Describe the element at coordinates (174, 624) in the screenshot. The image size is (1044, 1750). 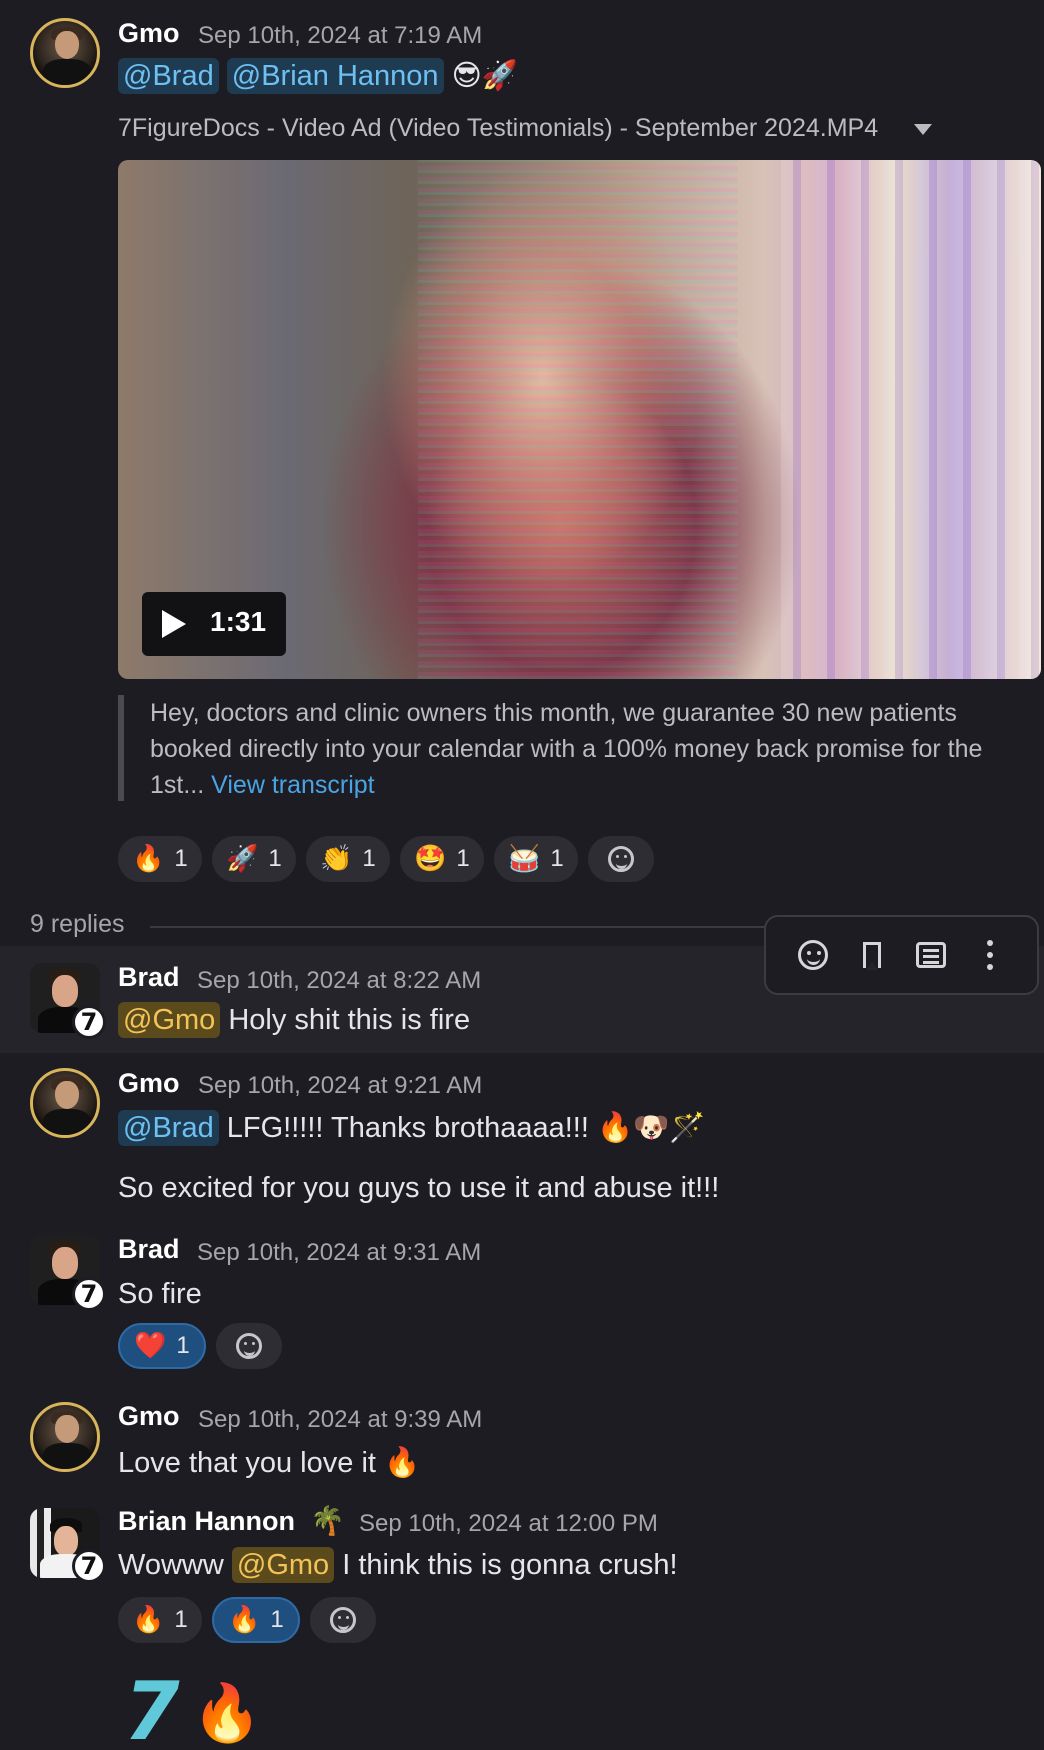
I see `play-icon` at that location.